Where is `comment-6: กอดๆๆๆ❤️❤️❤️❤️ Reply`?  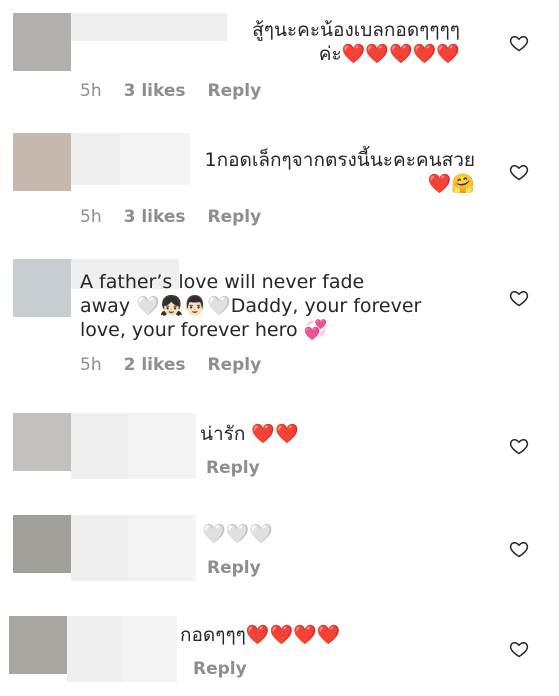
comment-6: กอดๆๆๆ❤️❤️❤️❤️ Reply is located at coordinates (279, 650).